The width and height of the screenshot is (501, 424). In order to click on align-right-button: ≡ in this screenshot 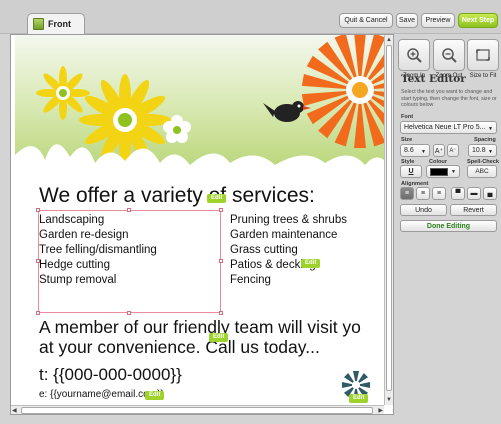, I will do `click(439, 193)`.